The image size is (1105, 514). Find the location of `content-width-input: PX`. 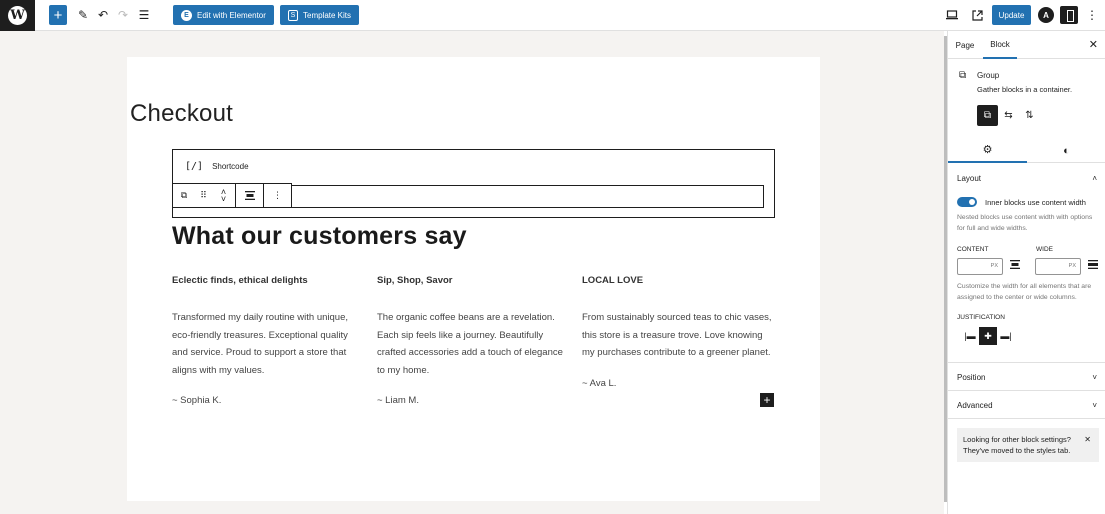

content-width-input: PX is located at coordinates (980, 266).